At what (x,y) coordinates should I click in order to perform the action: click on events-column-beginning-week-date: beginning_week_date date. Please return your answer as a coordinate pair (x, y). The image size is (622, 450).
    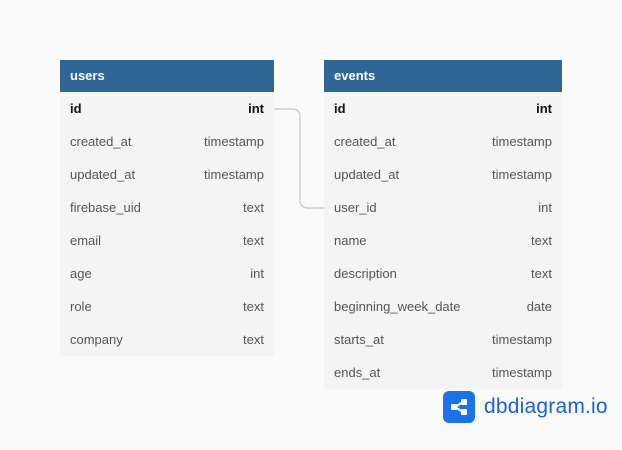
    Looking at the image, I should click on (443, 306).